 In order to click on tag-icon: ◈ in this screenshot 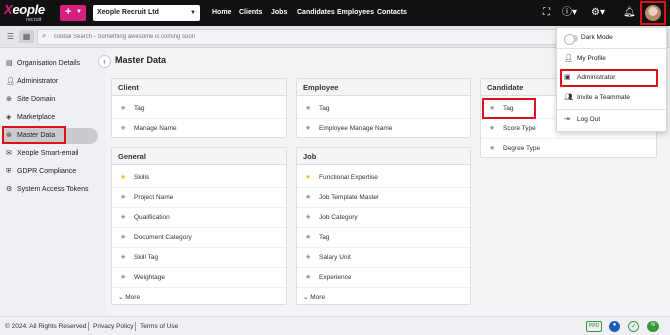, I will do `click(9, 117)`.